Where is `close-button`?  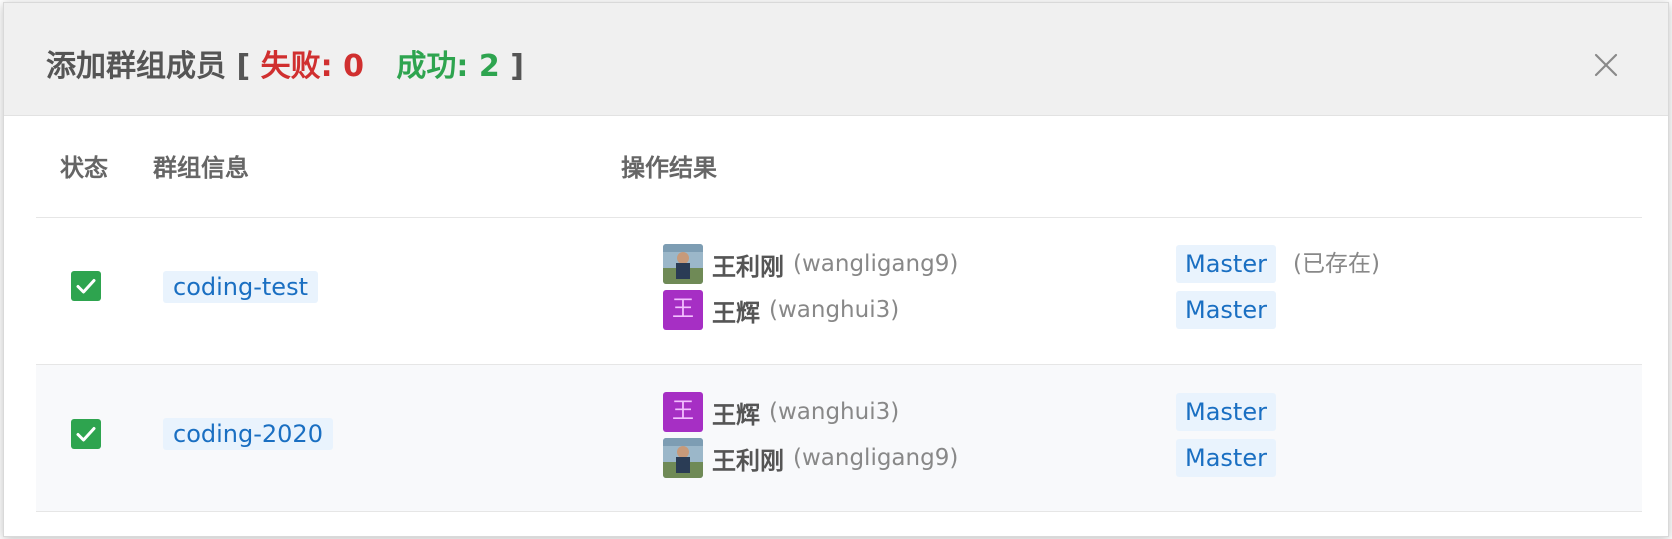
close-button is located at coordinates (1606, 65).